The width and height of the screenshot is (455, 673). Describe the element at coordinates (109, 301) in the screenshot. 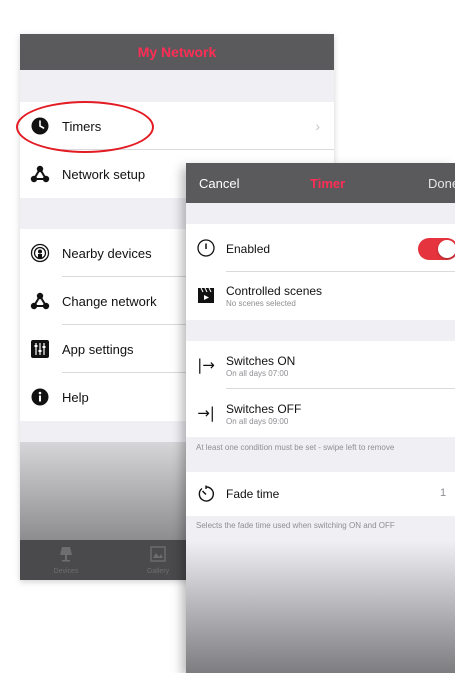

I see `menu-item-label: Change network` at that location.